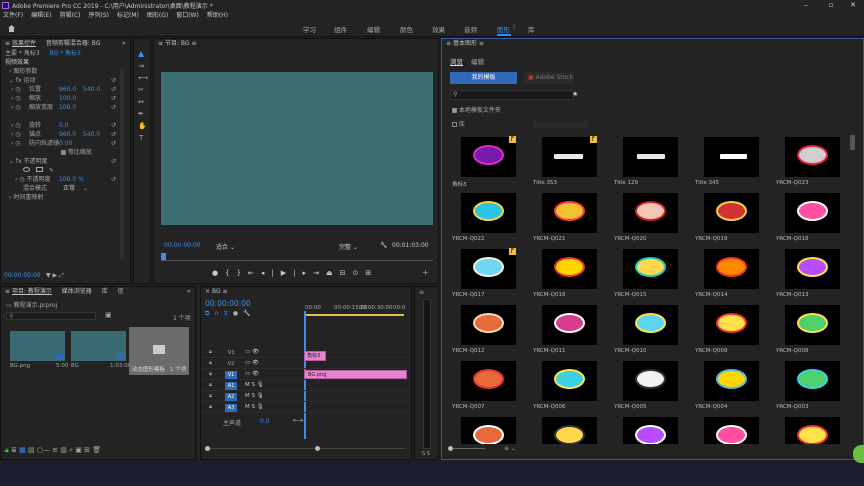 The image size is (864, 486). Describe the element at coordinates (249, 313) in the screenshot. I see `timeline-settings-icon: 🔧` at that location.